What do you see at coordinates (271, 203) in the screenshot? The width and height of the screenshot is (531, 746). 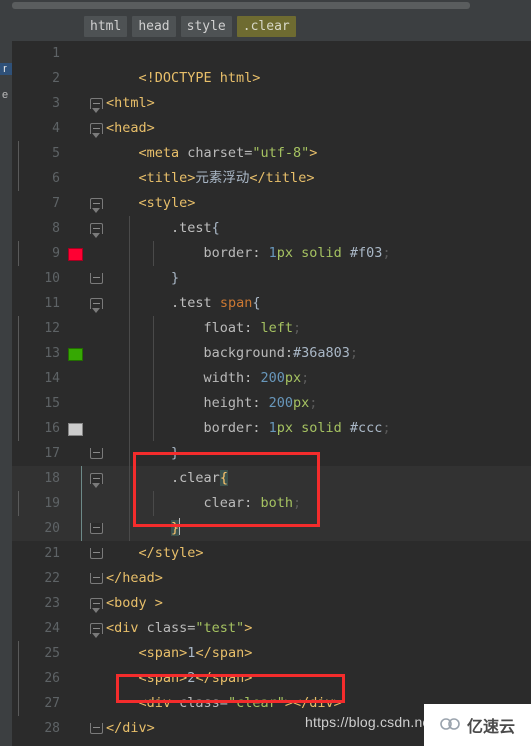 I see `code-line: 7 <style>` at bounding box center [271, 203].